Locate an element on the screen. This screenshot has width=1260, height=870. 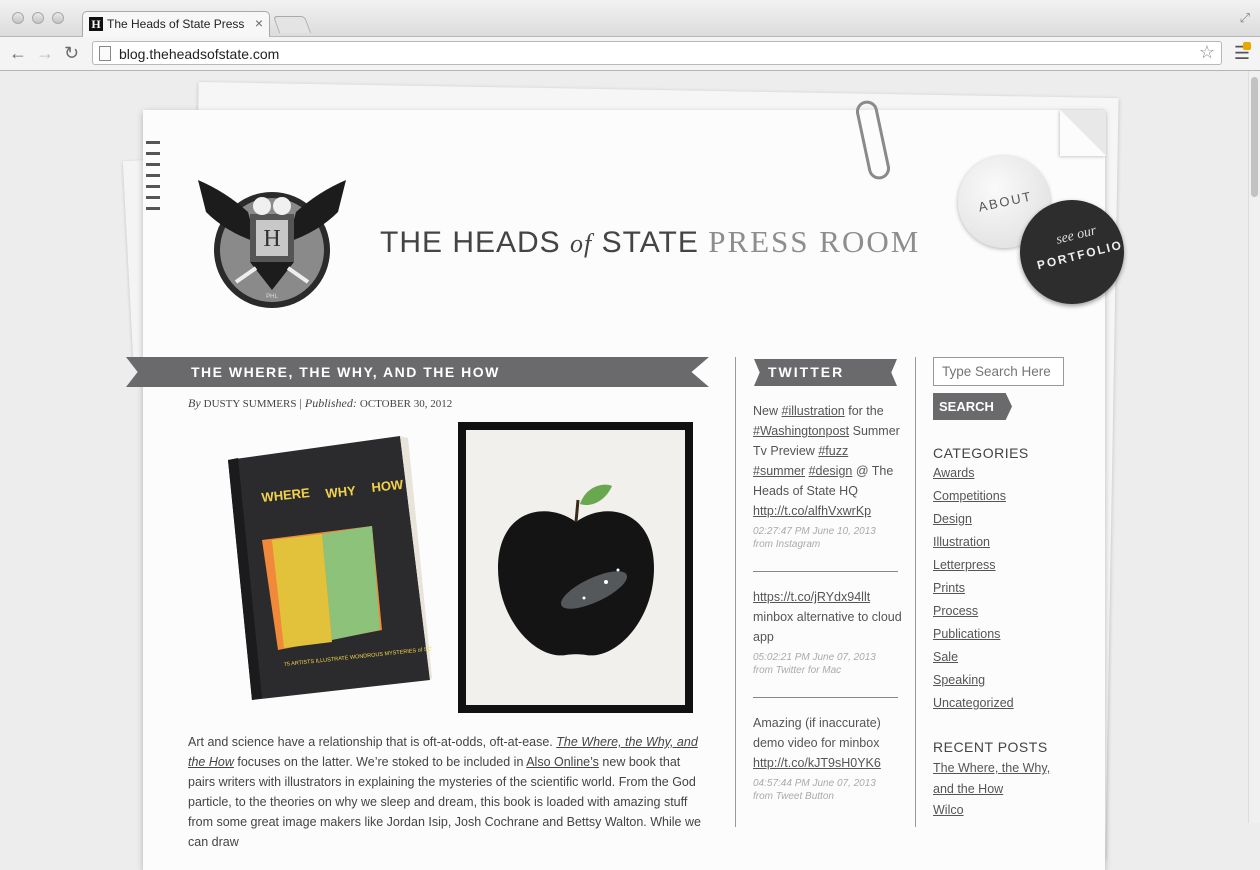
title-of: of is located at coordinates (581, 243).